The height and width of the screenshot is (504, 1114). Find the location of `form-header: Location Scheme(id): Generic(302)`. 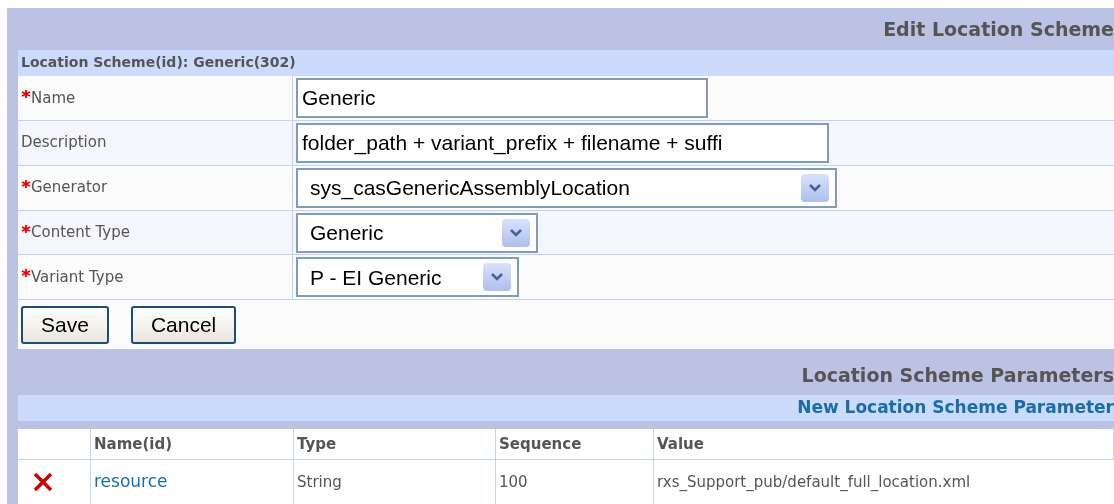

form-header: Location Scheme(id): Generic(302) is located at coordinates (566, 62).